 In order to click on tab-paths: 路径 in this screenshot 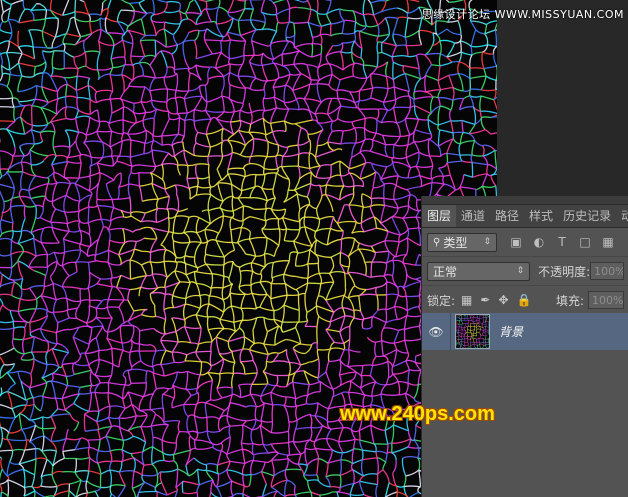, I will do `click(507, 216)`.